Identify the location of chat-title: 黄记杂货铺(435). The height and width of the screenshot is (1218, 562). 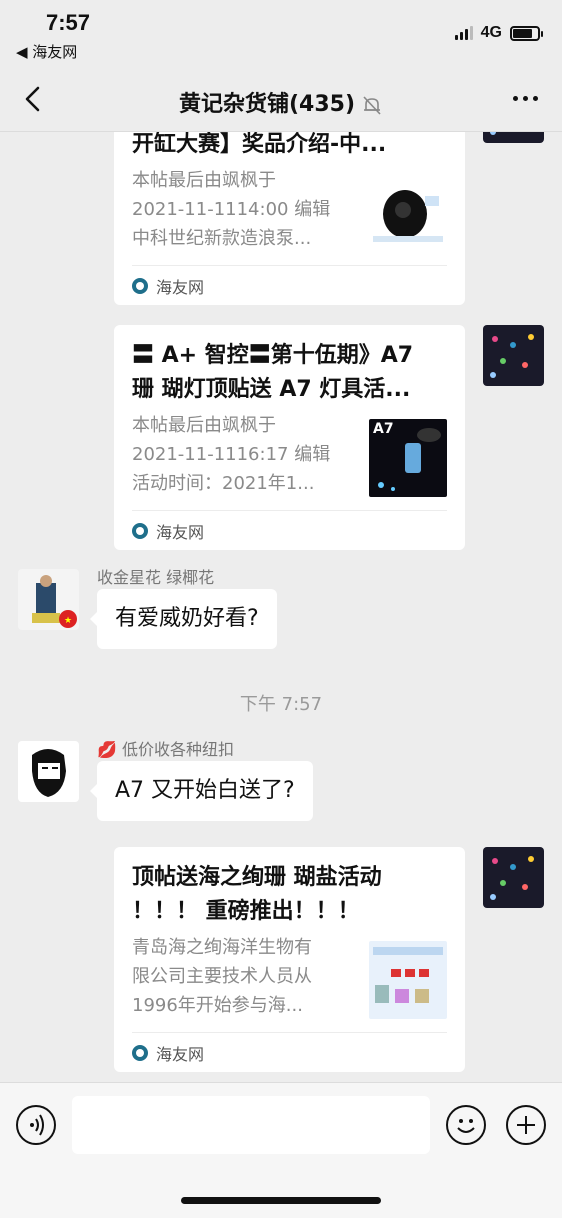
(281, 102).